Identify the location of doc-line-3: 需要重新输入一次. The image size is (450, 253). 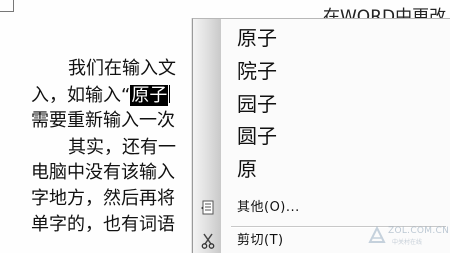
(103, 120).